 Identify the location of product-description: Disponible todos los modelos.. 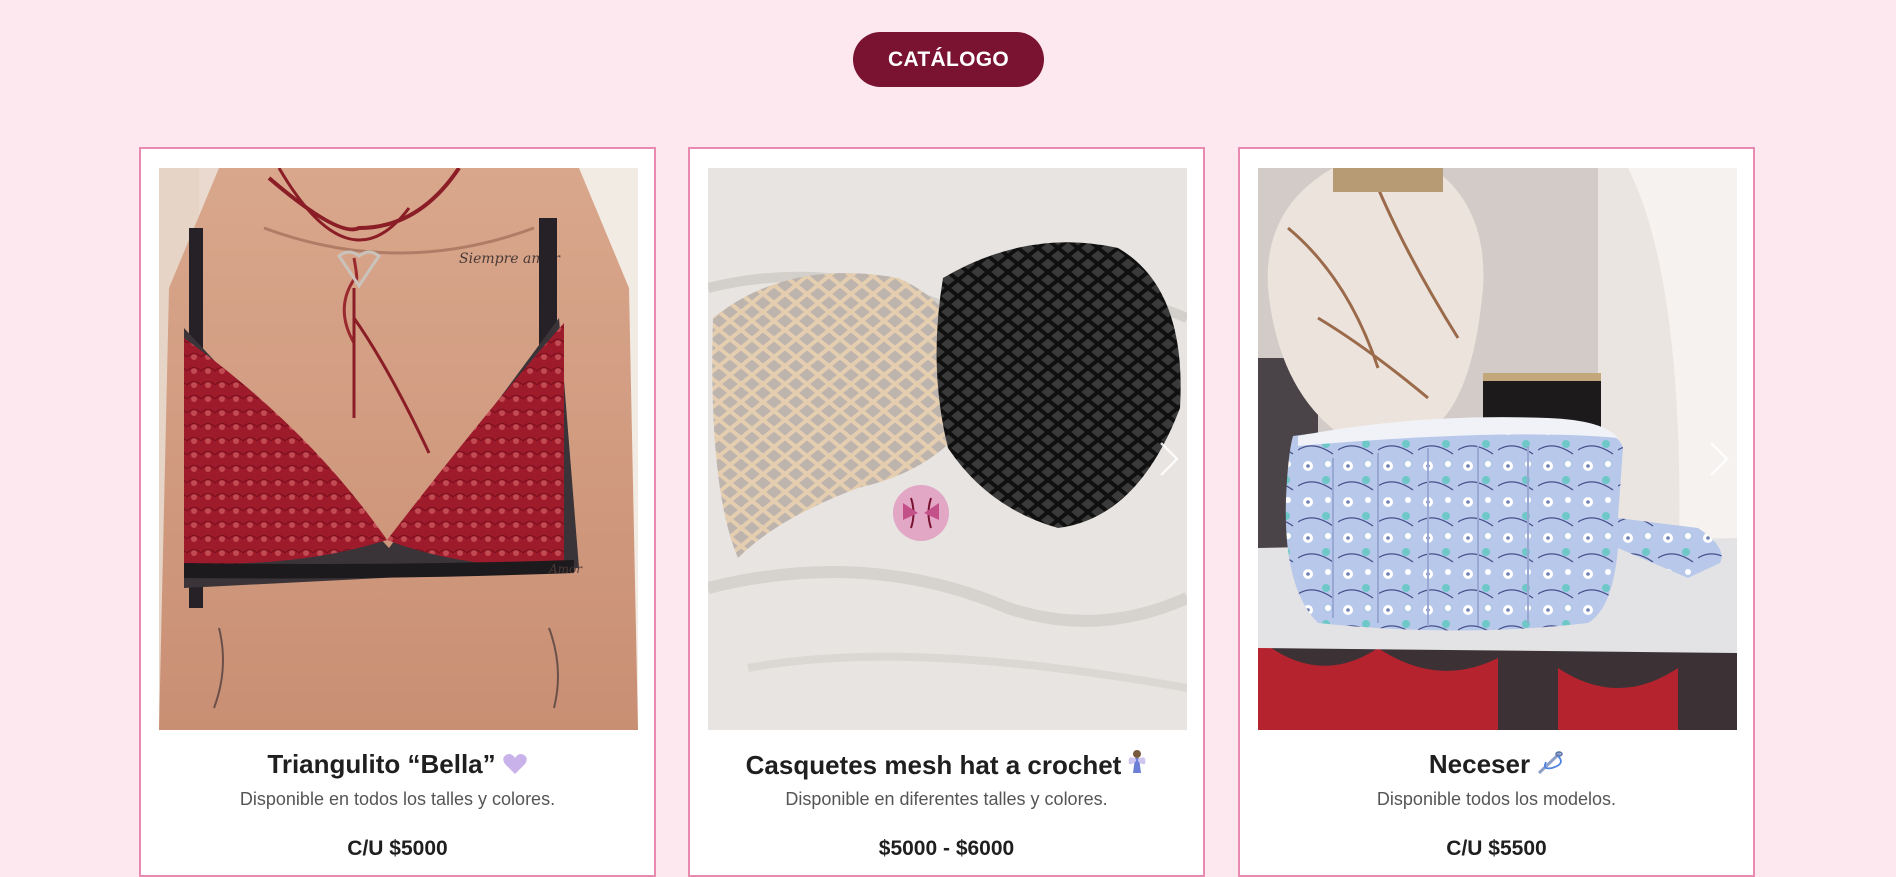
(1496, 799).